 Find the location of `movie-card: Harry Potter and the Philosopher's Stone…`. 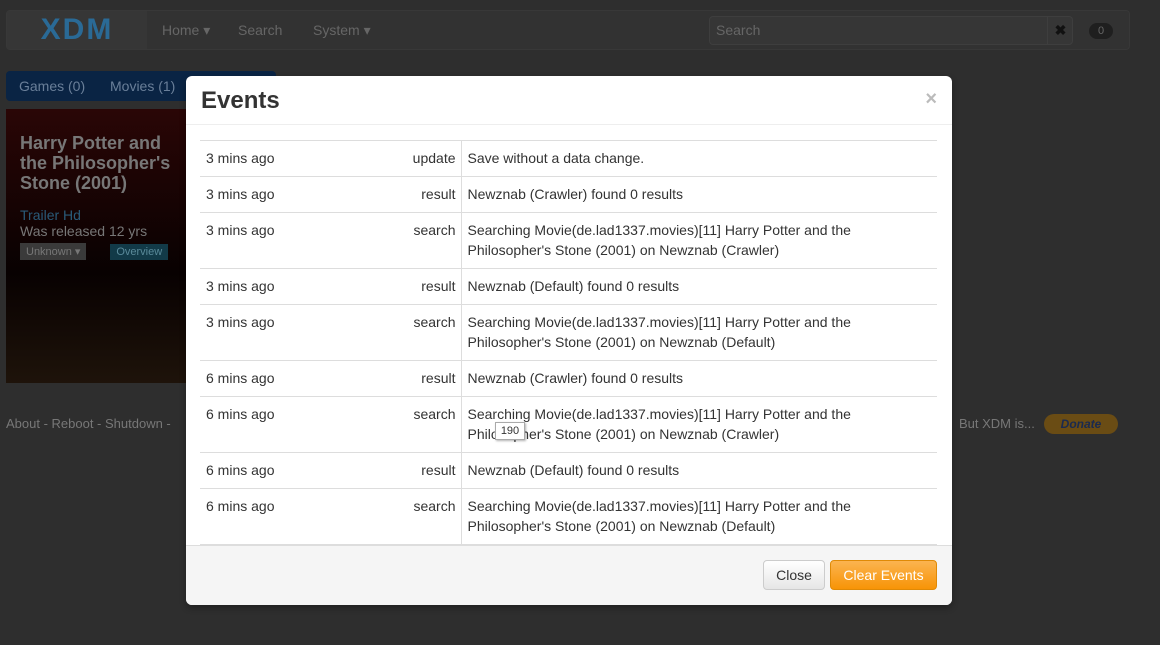

movie-card: Harry Potter and the Philosopher's Stone… is located at coordinates (96, 246).